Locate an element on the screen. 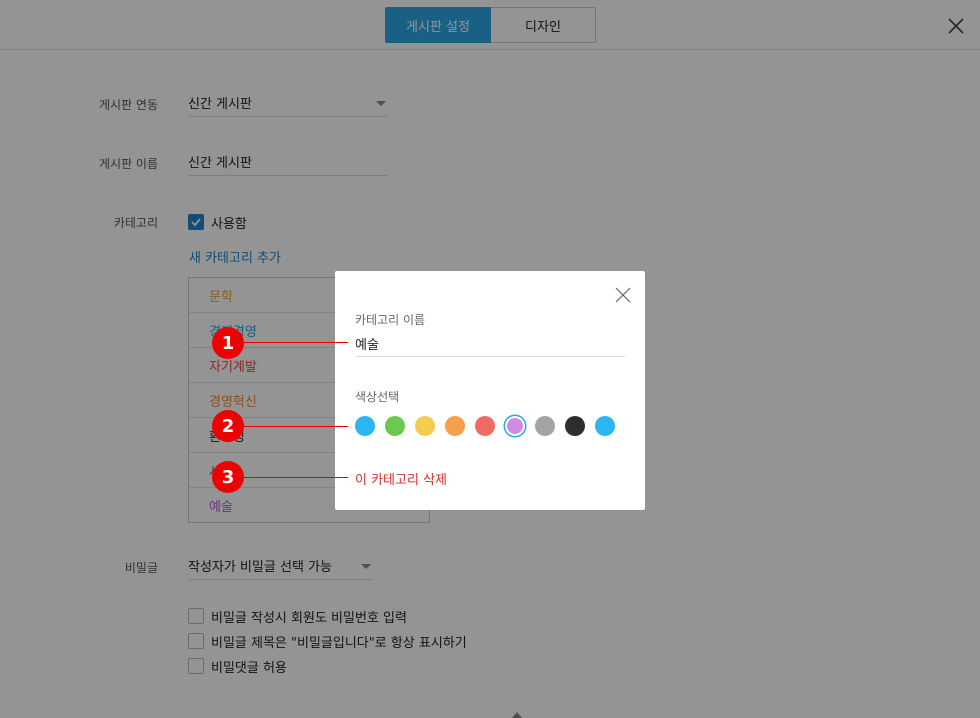 The height and width of the screenshot is (718, 980). category-name-input is located at coordinates (490, 343).